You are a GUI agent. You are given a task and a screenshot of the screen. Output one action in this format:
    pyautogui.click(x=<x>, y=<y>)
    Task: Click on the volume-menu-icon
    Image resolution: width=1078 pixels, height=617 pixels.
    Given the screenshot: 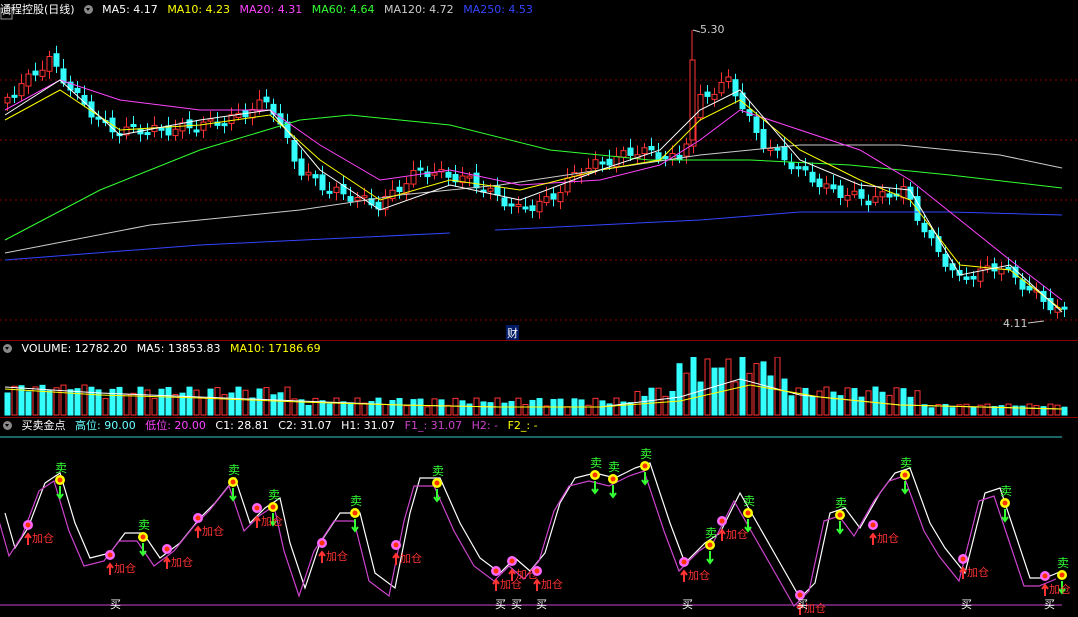 What is the action you would take?
    pyautogui.click(x=7, y=348)
    